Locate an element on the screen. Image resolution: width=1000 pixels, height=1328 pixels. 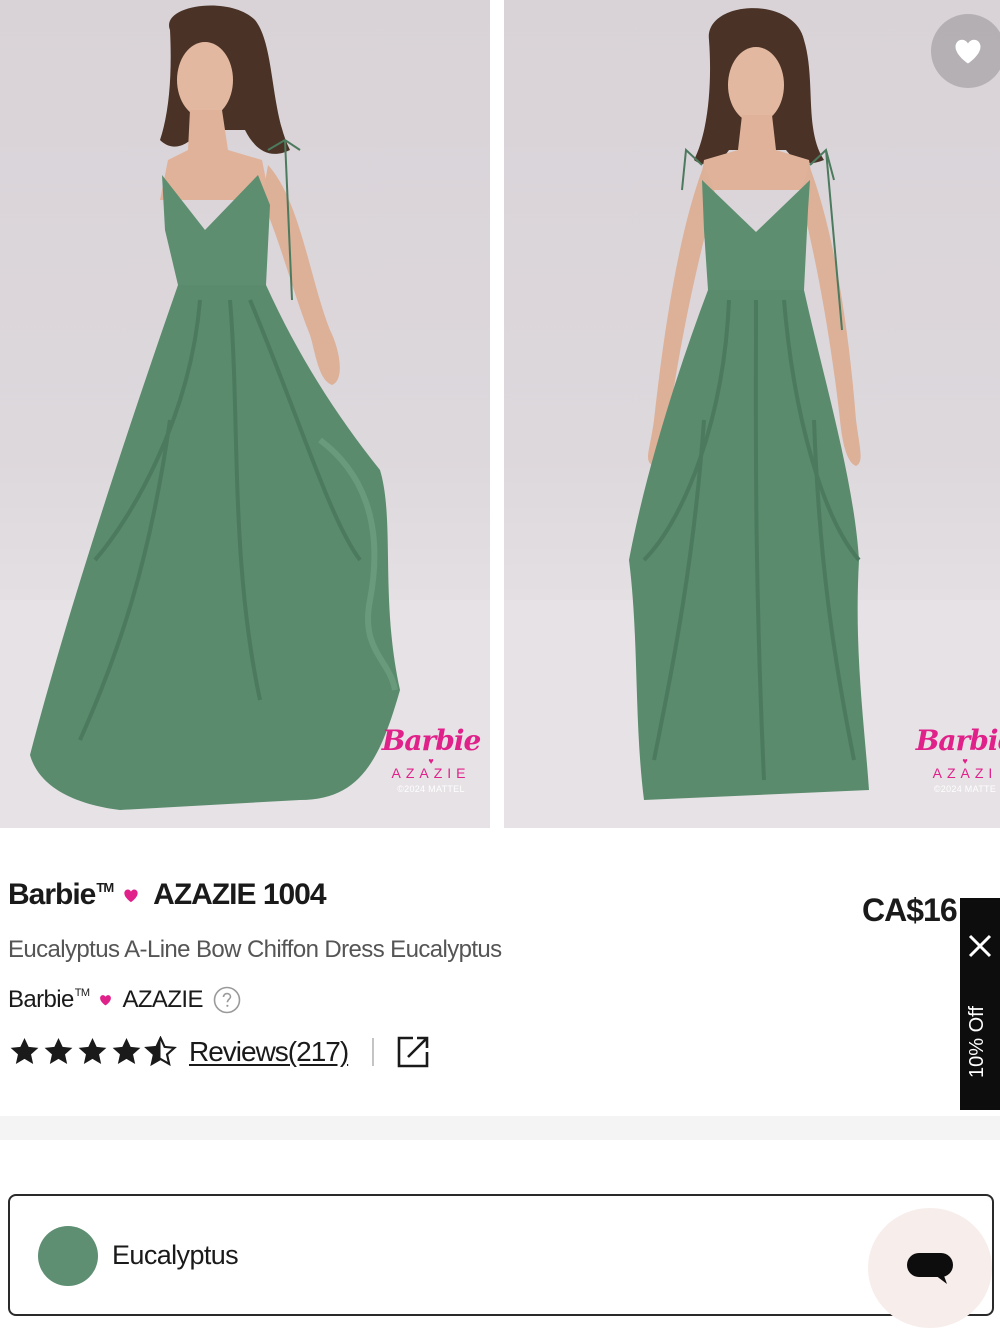
brand-trademark: TM is located at coordinates (82, 993).